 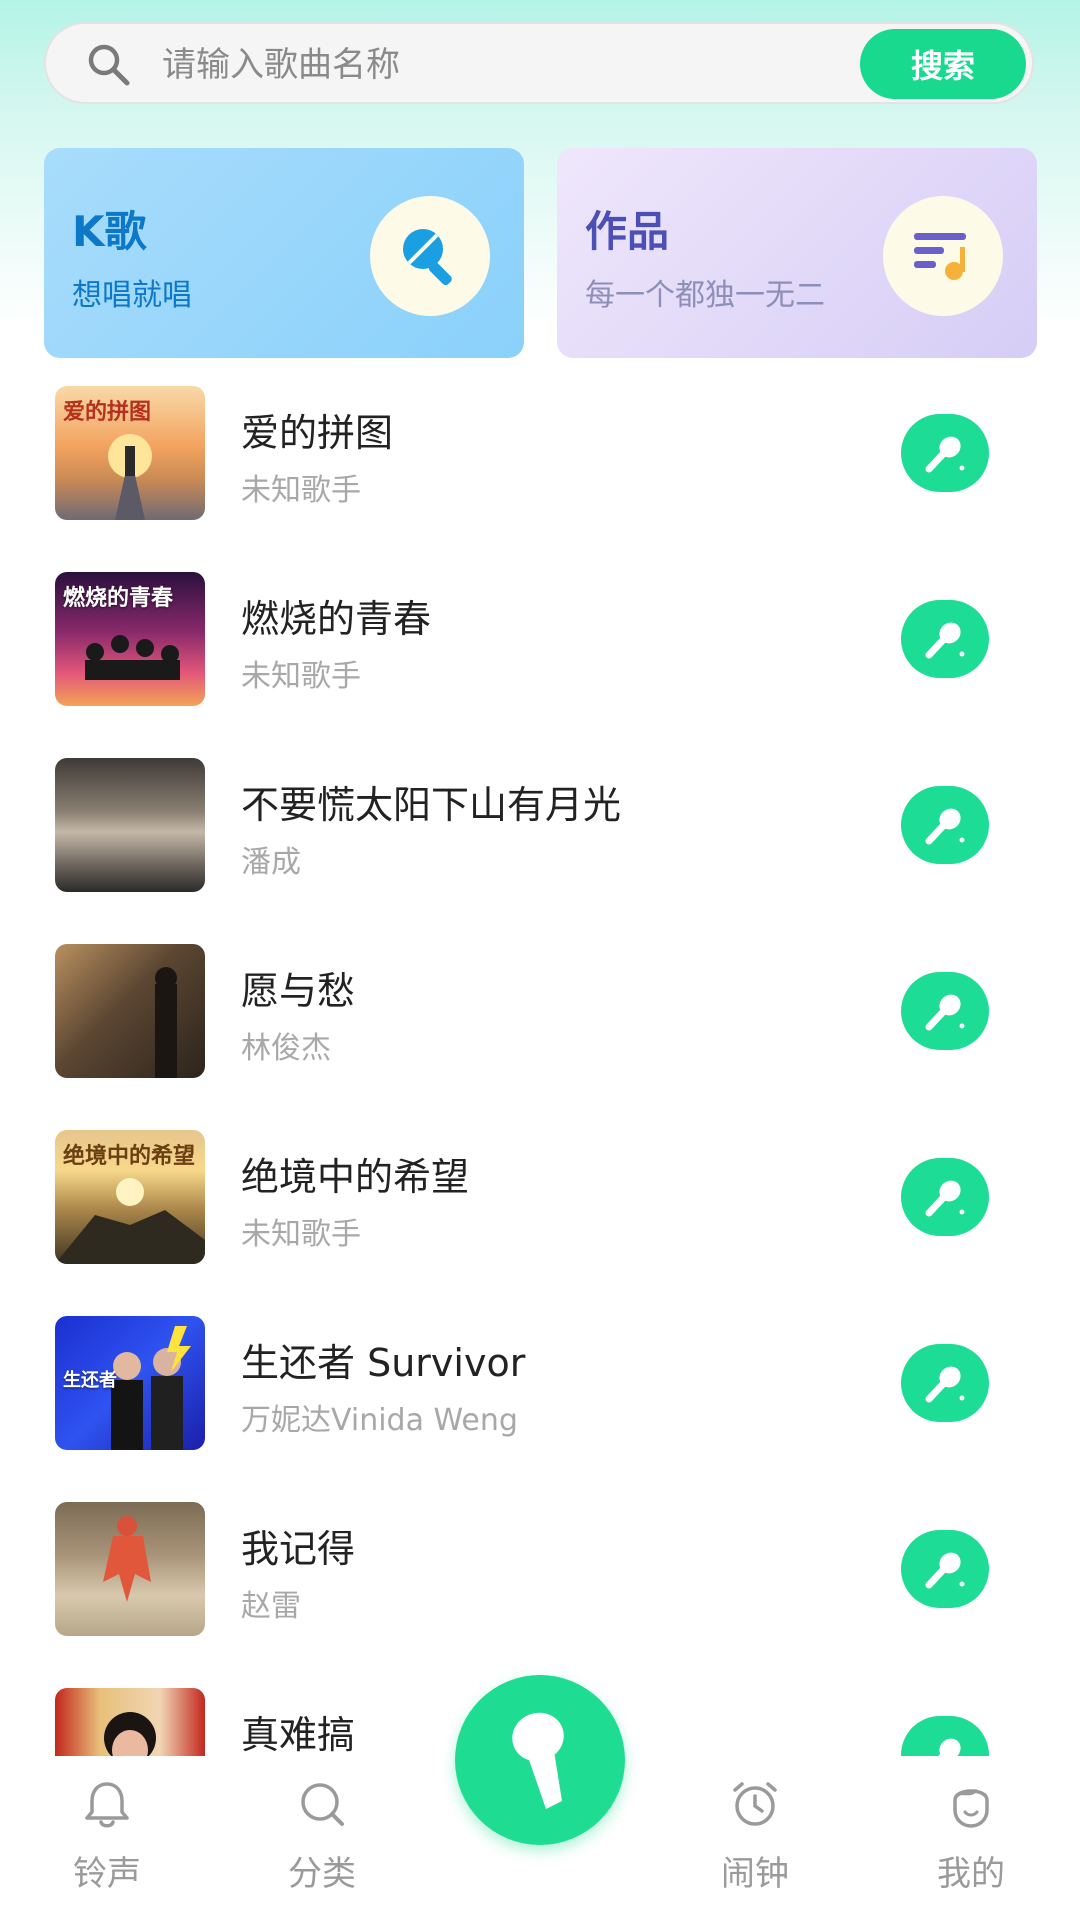 I want to click on song-cover: 爱的拼图, so click(x=130, y=453).